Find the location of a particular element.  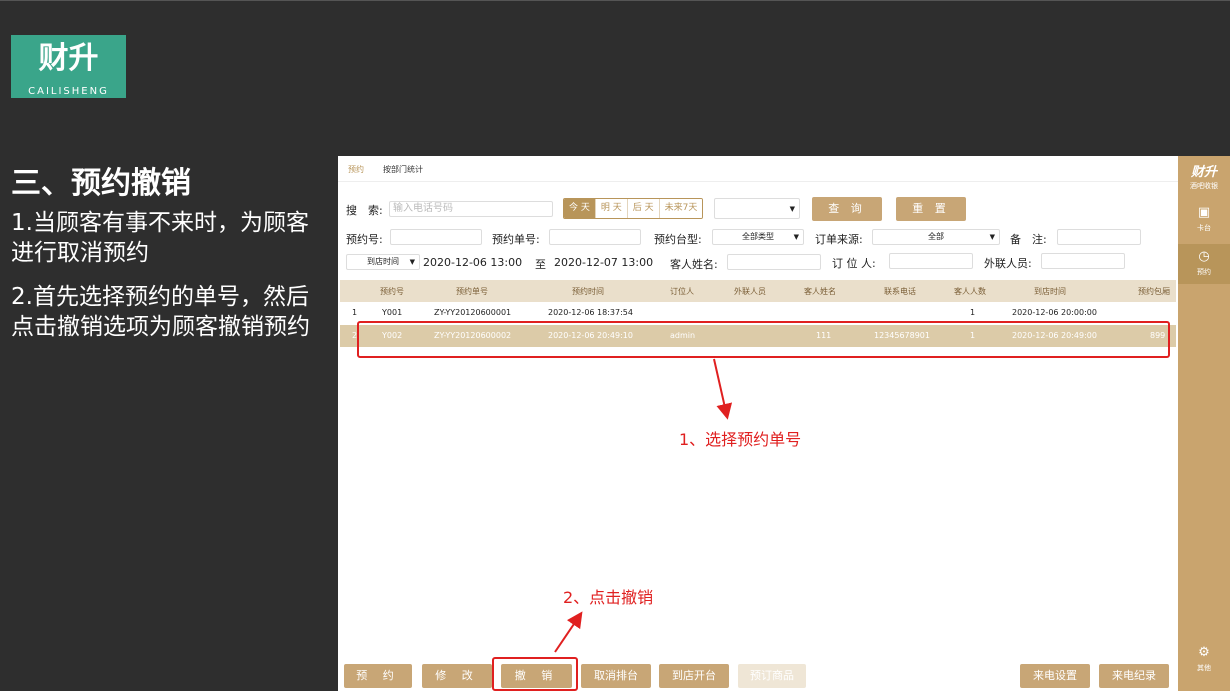

start-time-value: 2020-12-06 13:00 is located at coordinates (472, 262).